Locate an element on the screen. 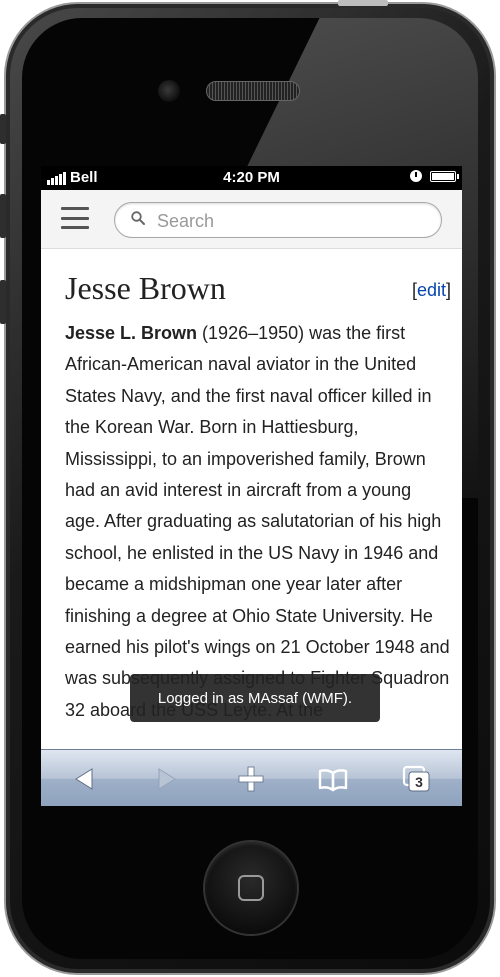 This screenshot has width=500, height=977. front-camera is located at coordinates (169, 91).